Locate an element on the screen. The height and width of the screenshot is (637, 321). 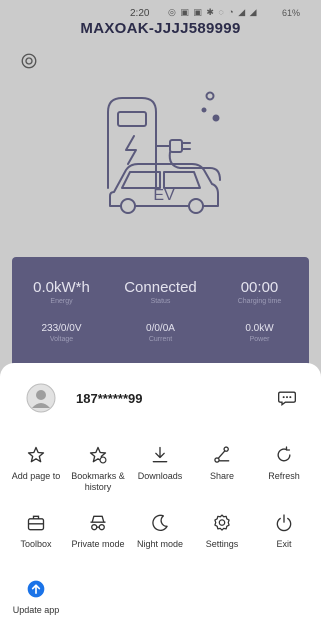
share-label: Share is located at coordinates (222, 476).